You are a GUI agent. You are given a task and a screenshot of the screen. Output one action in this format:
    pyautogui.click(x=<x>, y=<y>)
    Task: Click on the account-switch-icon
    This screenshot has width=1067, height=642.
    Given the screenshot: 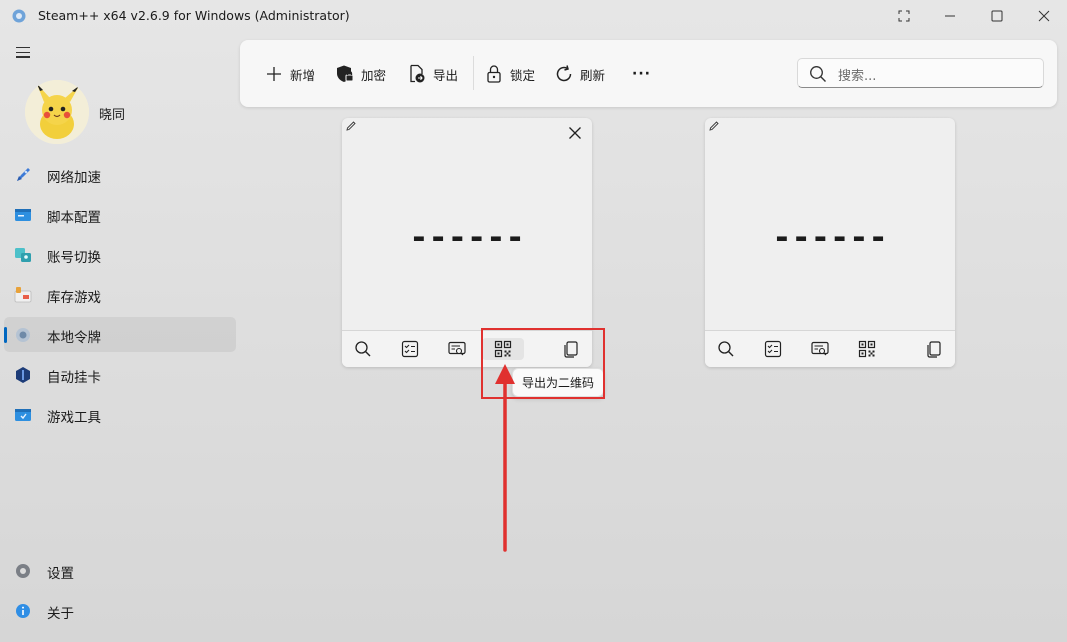 What is the action you would take?
    pyautogui.click(x=23, y=255)
    